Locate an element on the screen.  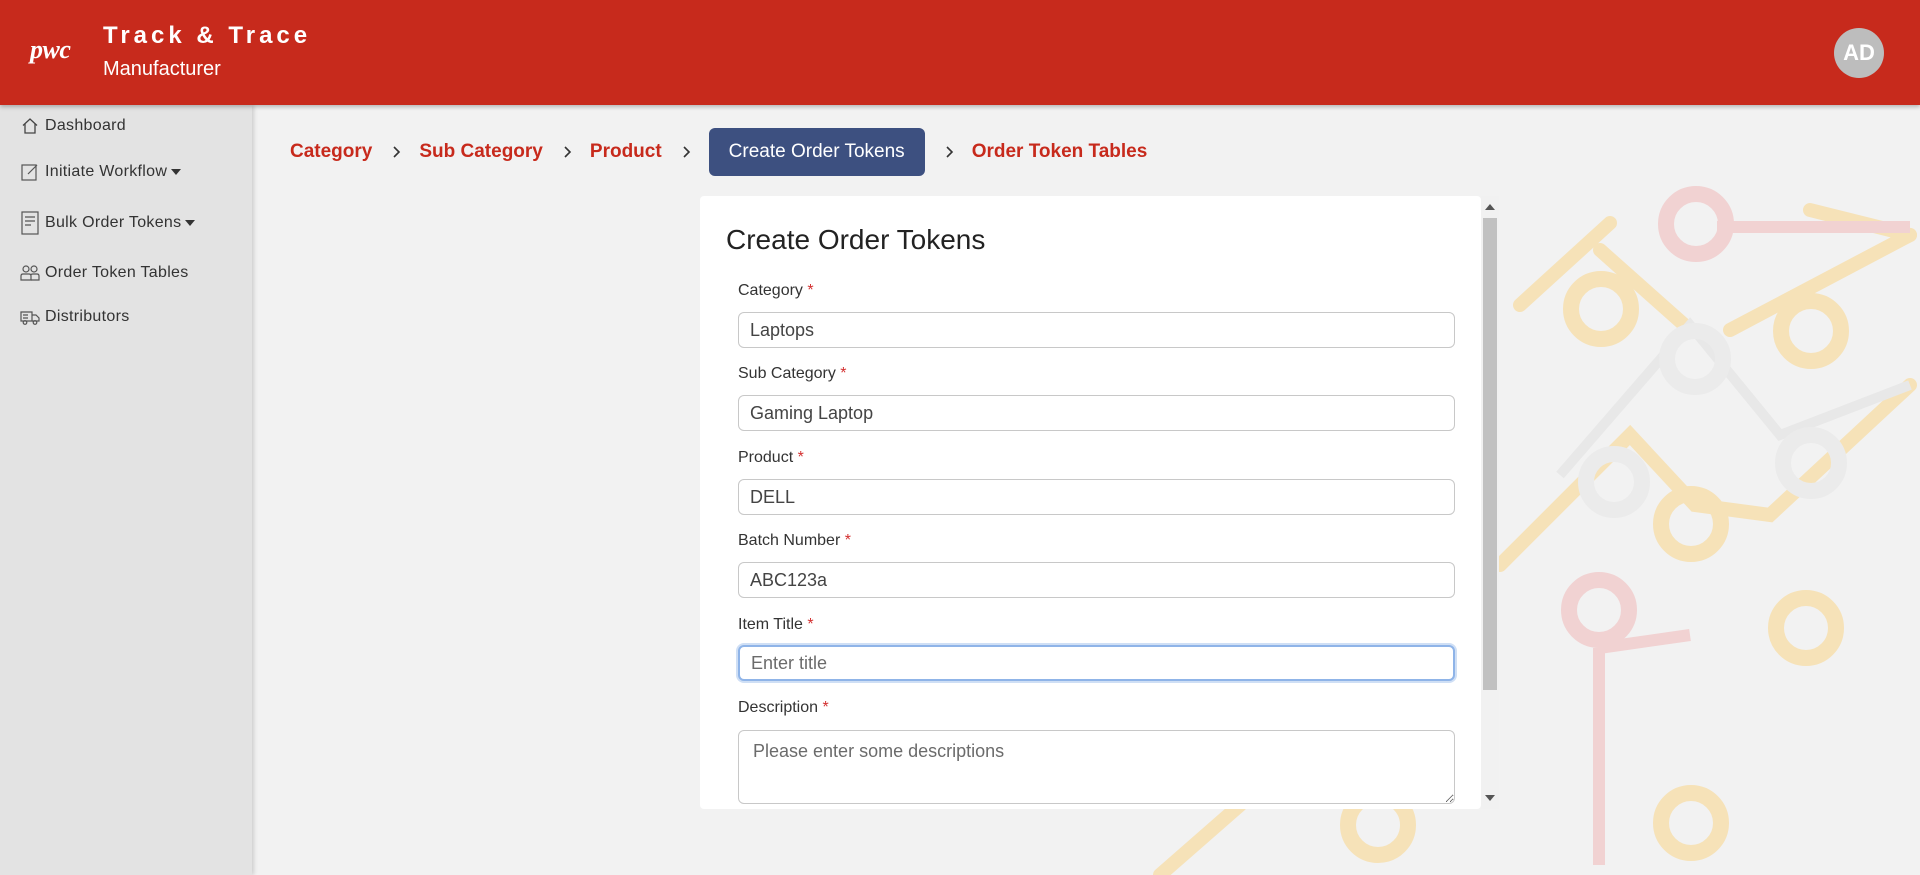
sub-category-label: Sub Category * is located at coordinates (792, 373).